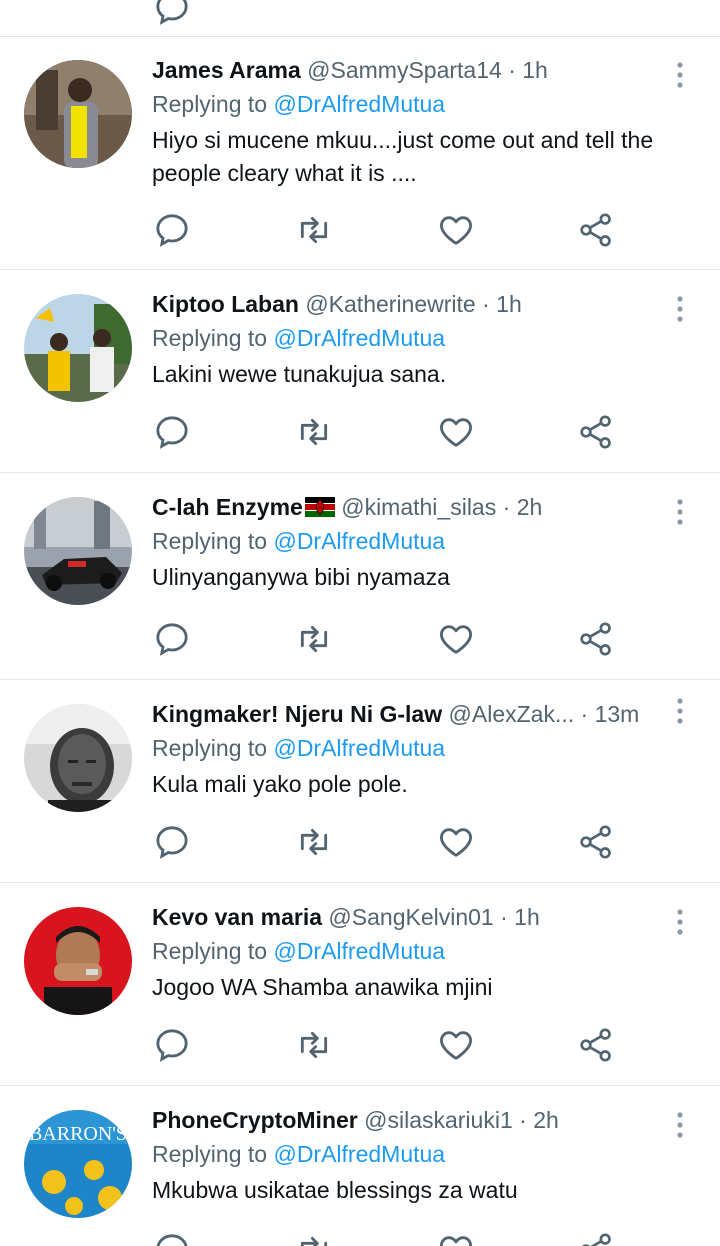  Describe the element at coordinates (390, 304) in the screenshot. I see `user-handle: @Katherinewrite` at that location.